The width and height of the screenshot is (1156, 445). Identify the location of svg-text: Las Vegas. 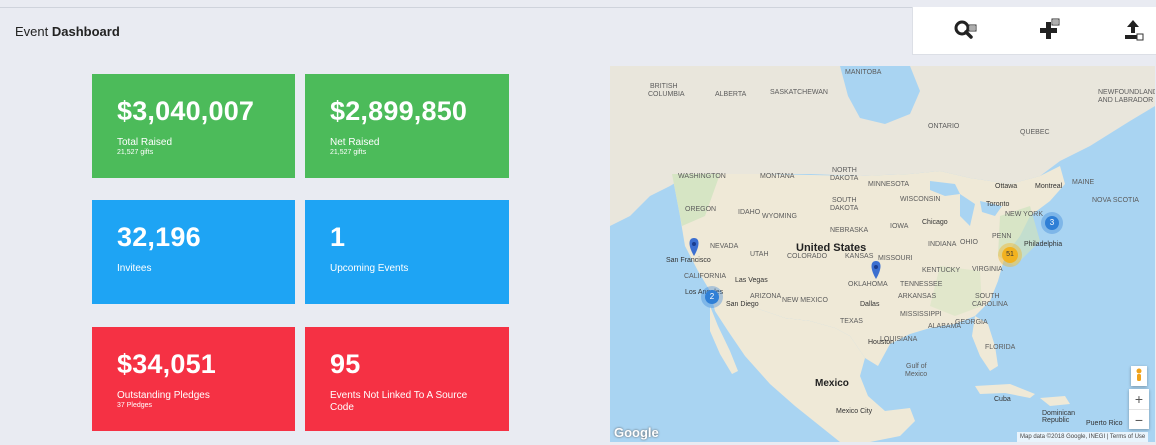
(751, 280).